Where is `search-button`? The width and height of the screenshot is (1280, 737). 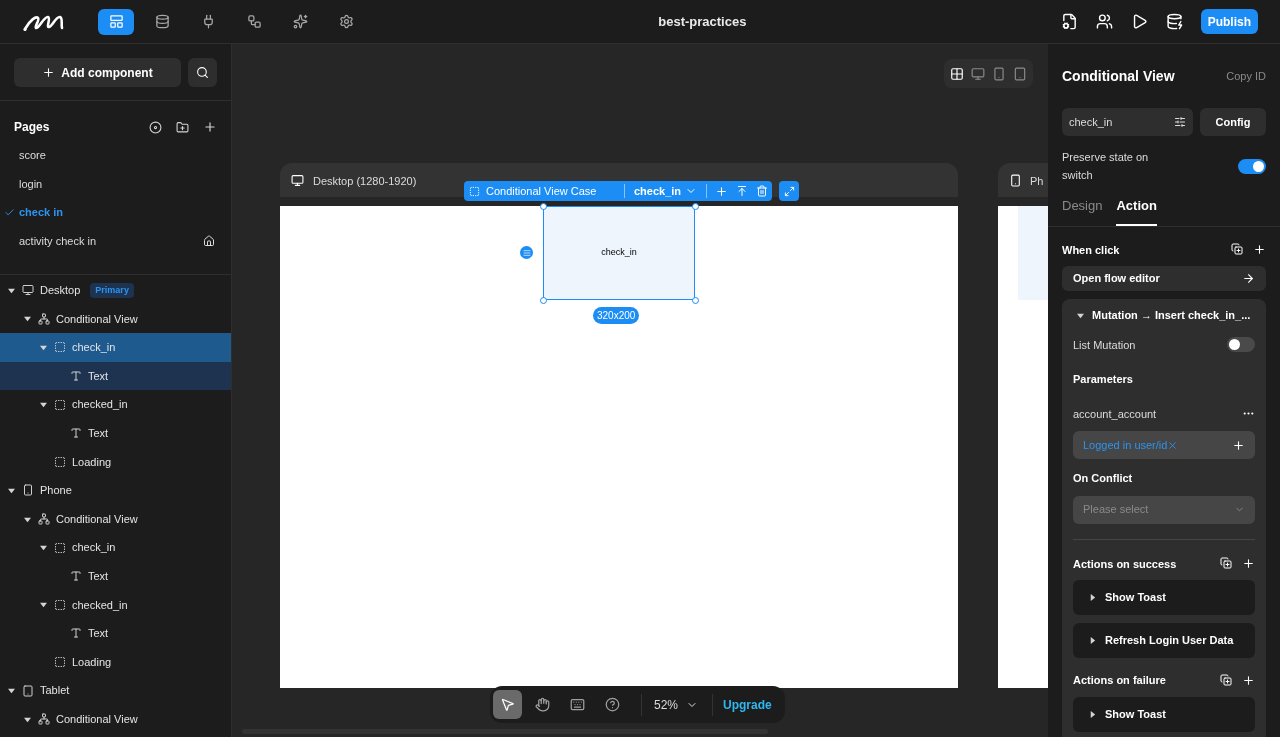 search-button is located at coordinates (202, 72).